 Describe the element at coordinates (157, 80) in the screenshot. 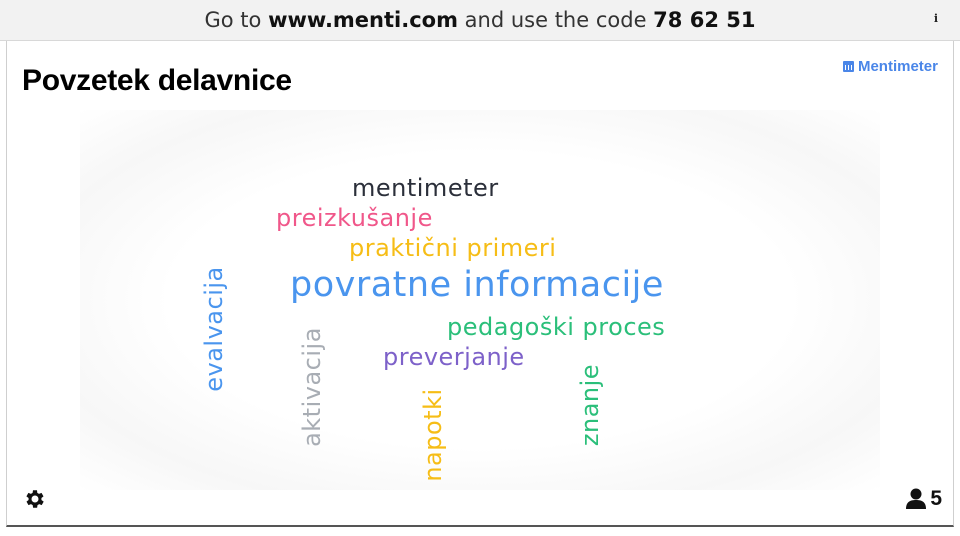

I see `slide-title: Povzetek delavnice` at that location.